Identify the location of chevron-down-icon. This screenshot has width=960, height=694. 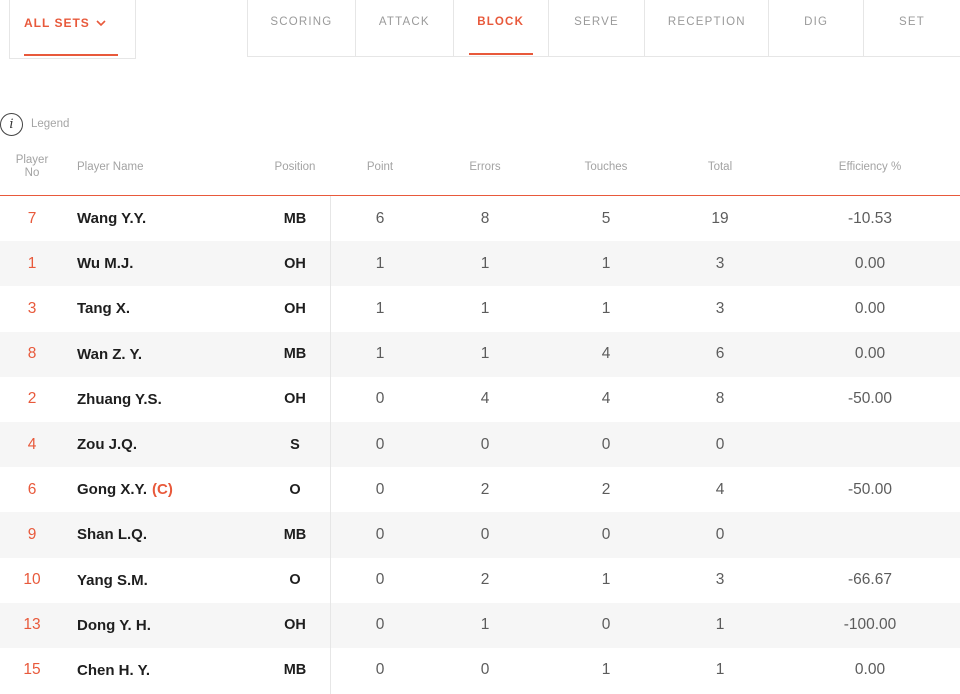
(101, 23).